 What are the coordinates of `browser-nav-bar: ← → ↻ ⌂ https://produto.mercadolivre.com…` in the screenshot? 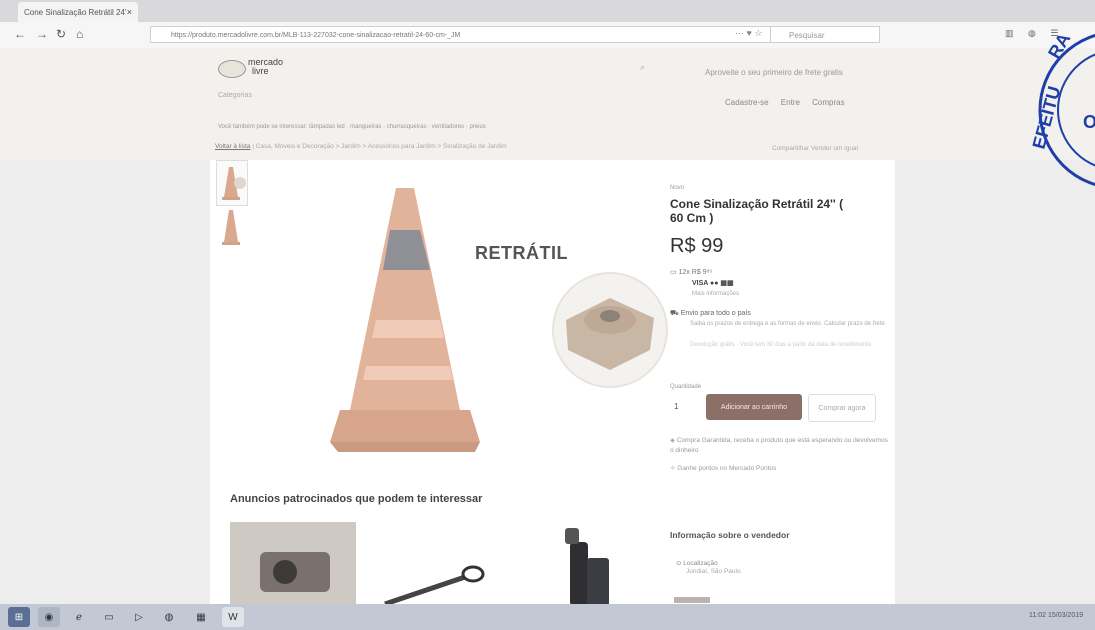 It's located at (547, 35).